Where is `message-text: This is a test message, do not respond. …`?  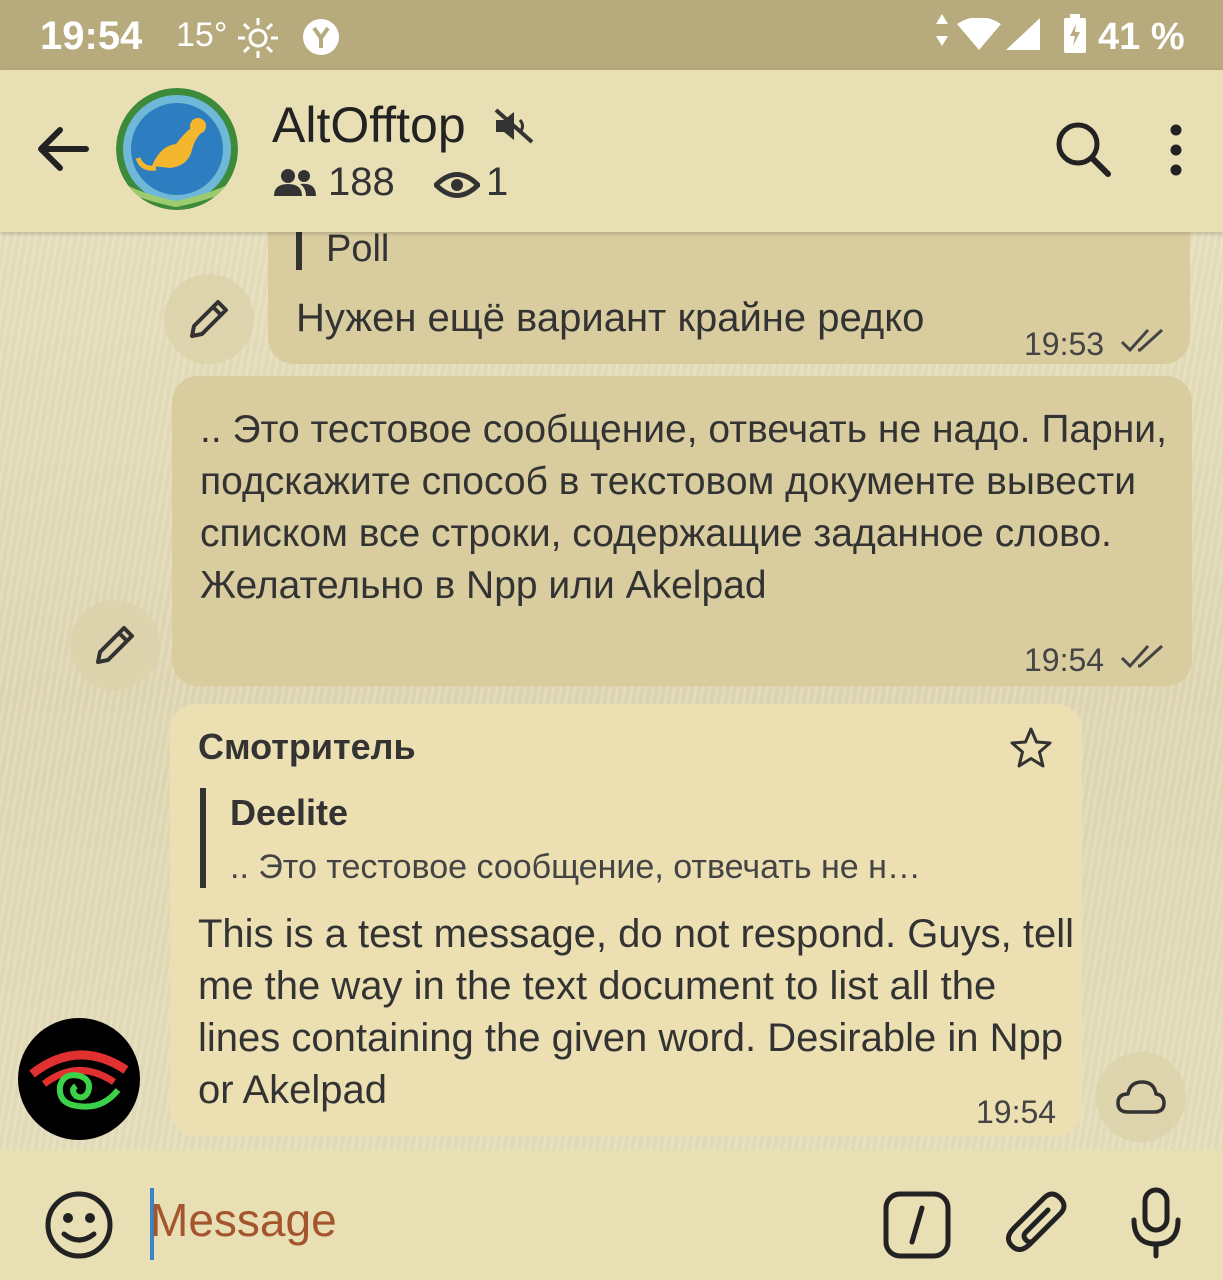
message-text: This is a test message, do not respond. … is located at coordinates (636, 1012).